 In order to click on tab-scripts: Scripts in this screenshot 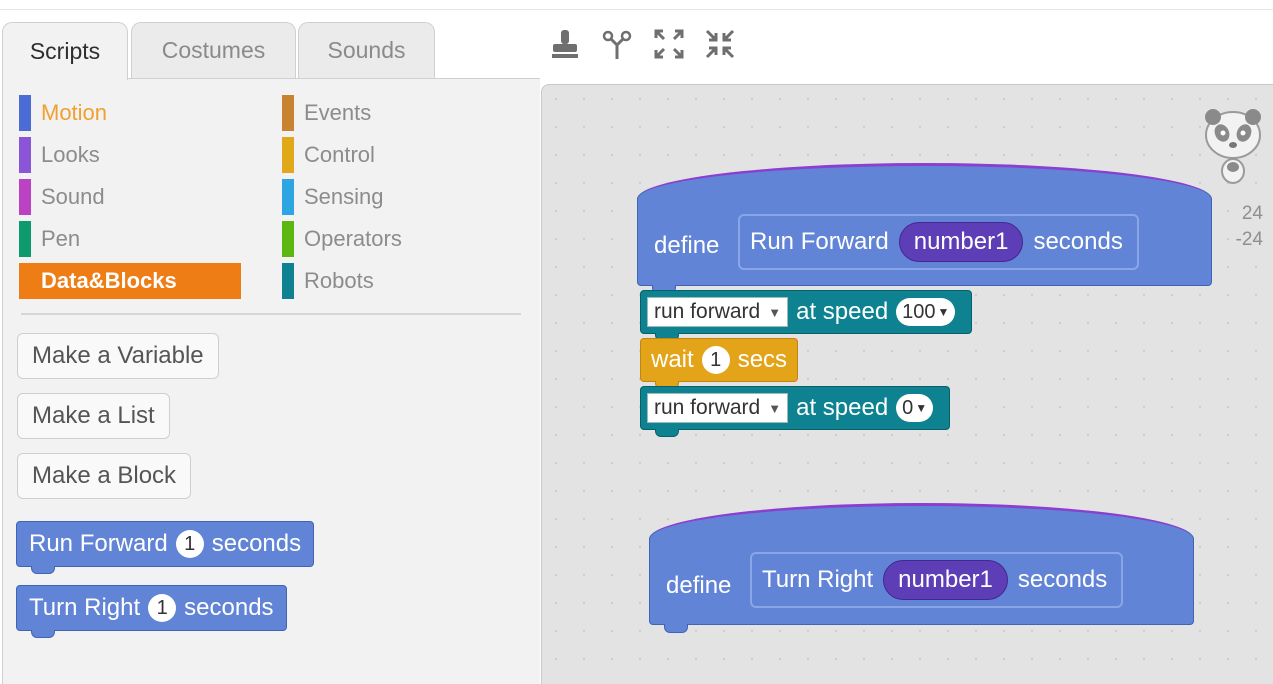, I will do `click(65, 51)`.